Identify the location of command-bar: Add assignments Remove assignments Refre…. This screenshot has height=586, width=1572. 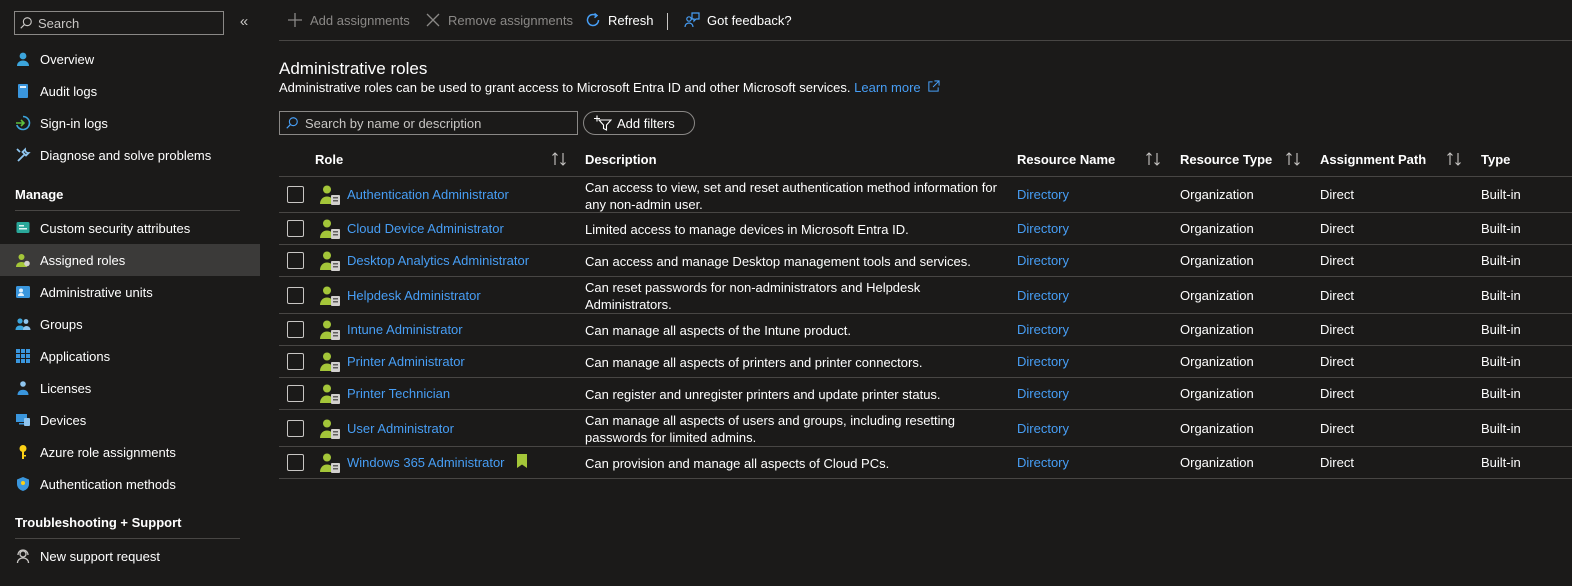
(925, 20).